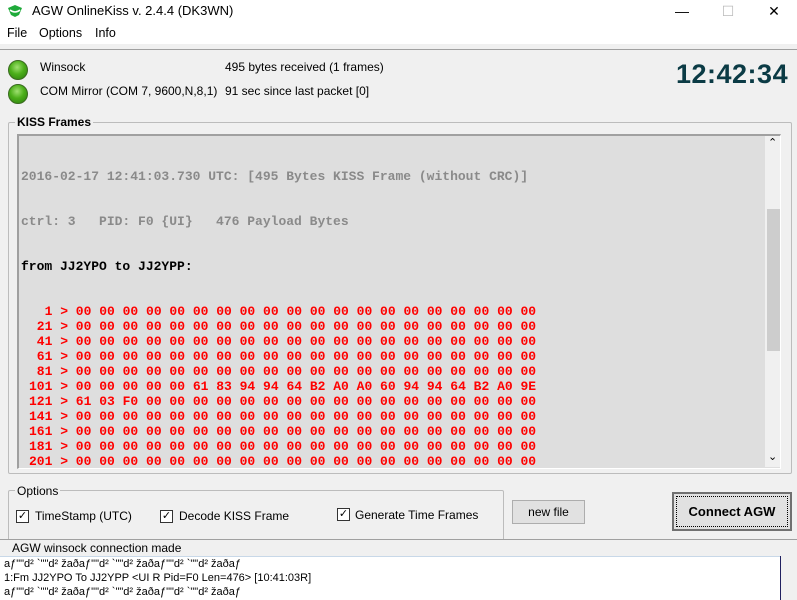  What do you see at coordinates (772, 142) in the screenshot?
I see `scroll-up-icon: ⌃` at bounding box center [772, 142].